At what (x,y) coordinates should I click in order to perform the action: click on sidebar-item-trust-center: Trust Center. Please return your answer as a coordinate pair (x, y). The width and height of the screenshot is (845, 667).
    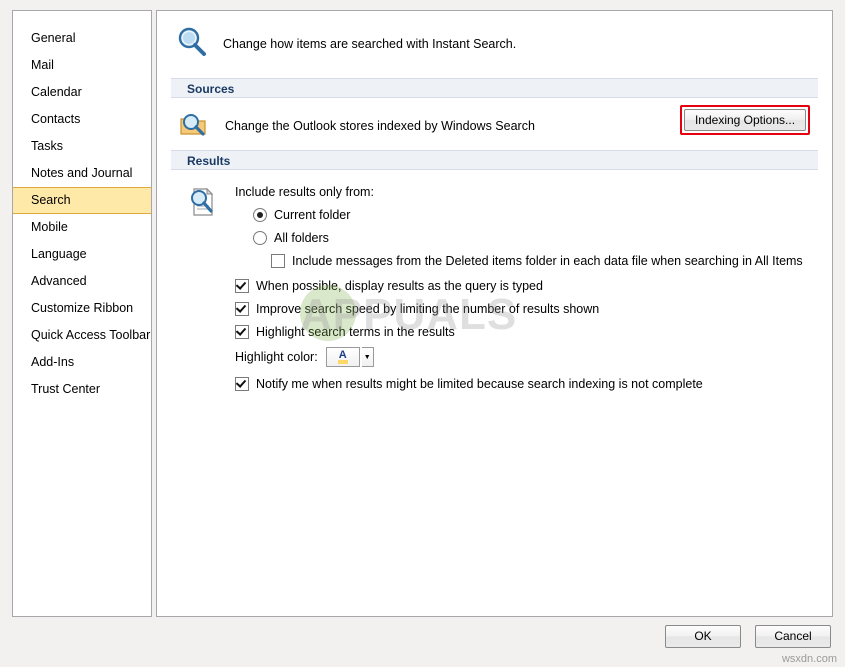
    Looking at the image, I should click on (82, 389).